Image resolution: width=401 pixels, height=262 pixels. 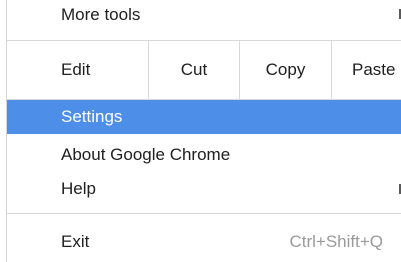 What do you see at coordinates (204, 15) in the screenshot?
I see `menu-item-more-tools: More tools` at bounding box center [204, 15].